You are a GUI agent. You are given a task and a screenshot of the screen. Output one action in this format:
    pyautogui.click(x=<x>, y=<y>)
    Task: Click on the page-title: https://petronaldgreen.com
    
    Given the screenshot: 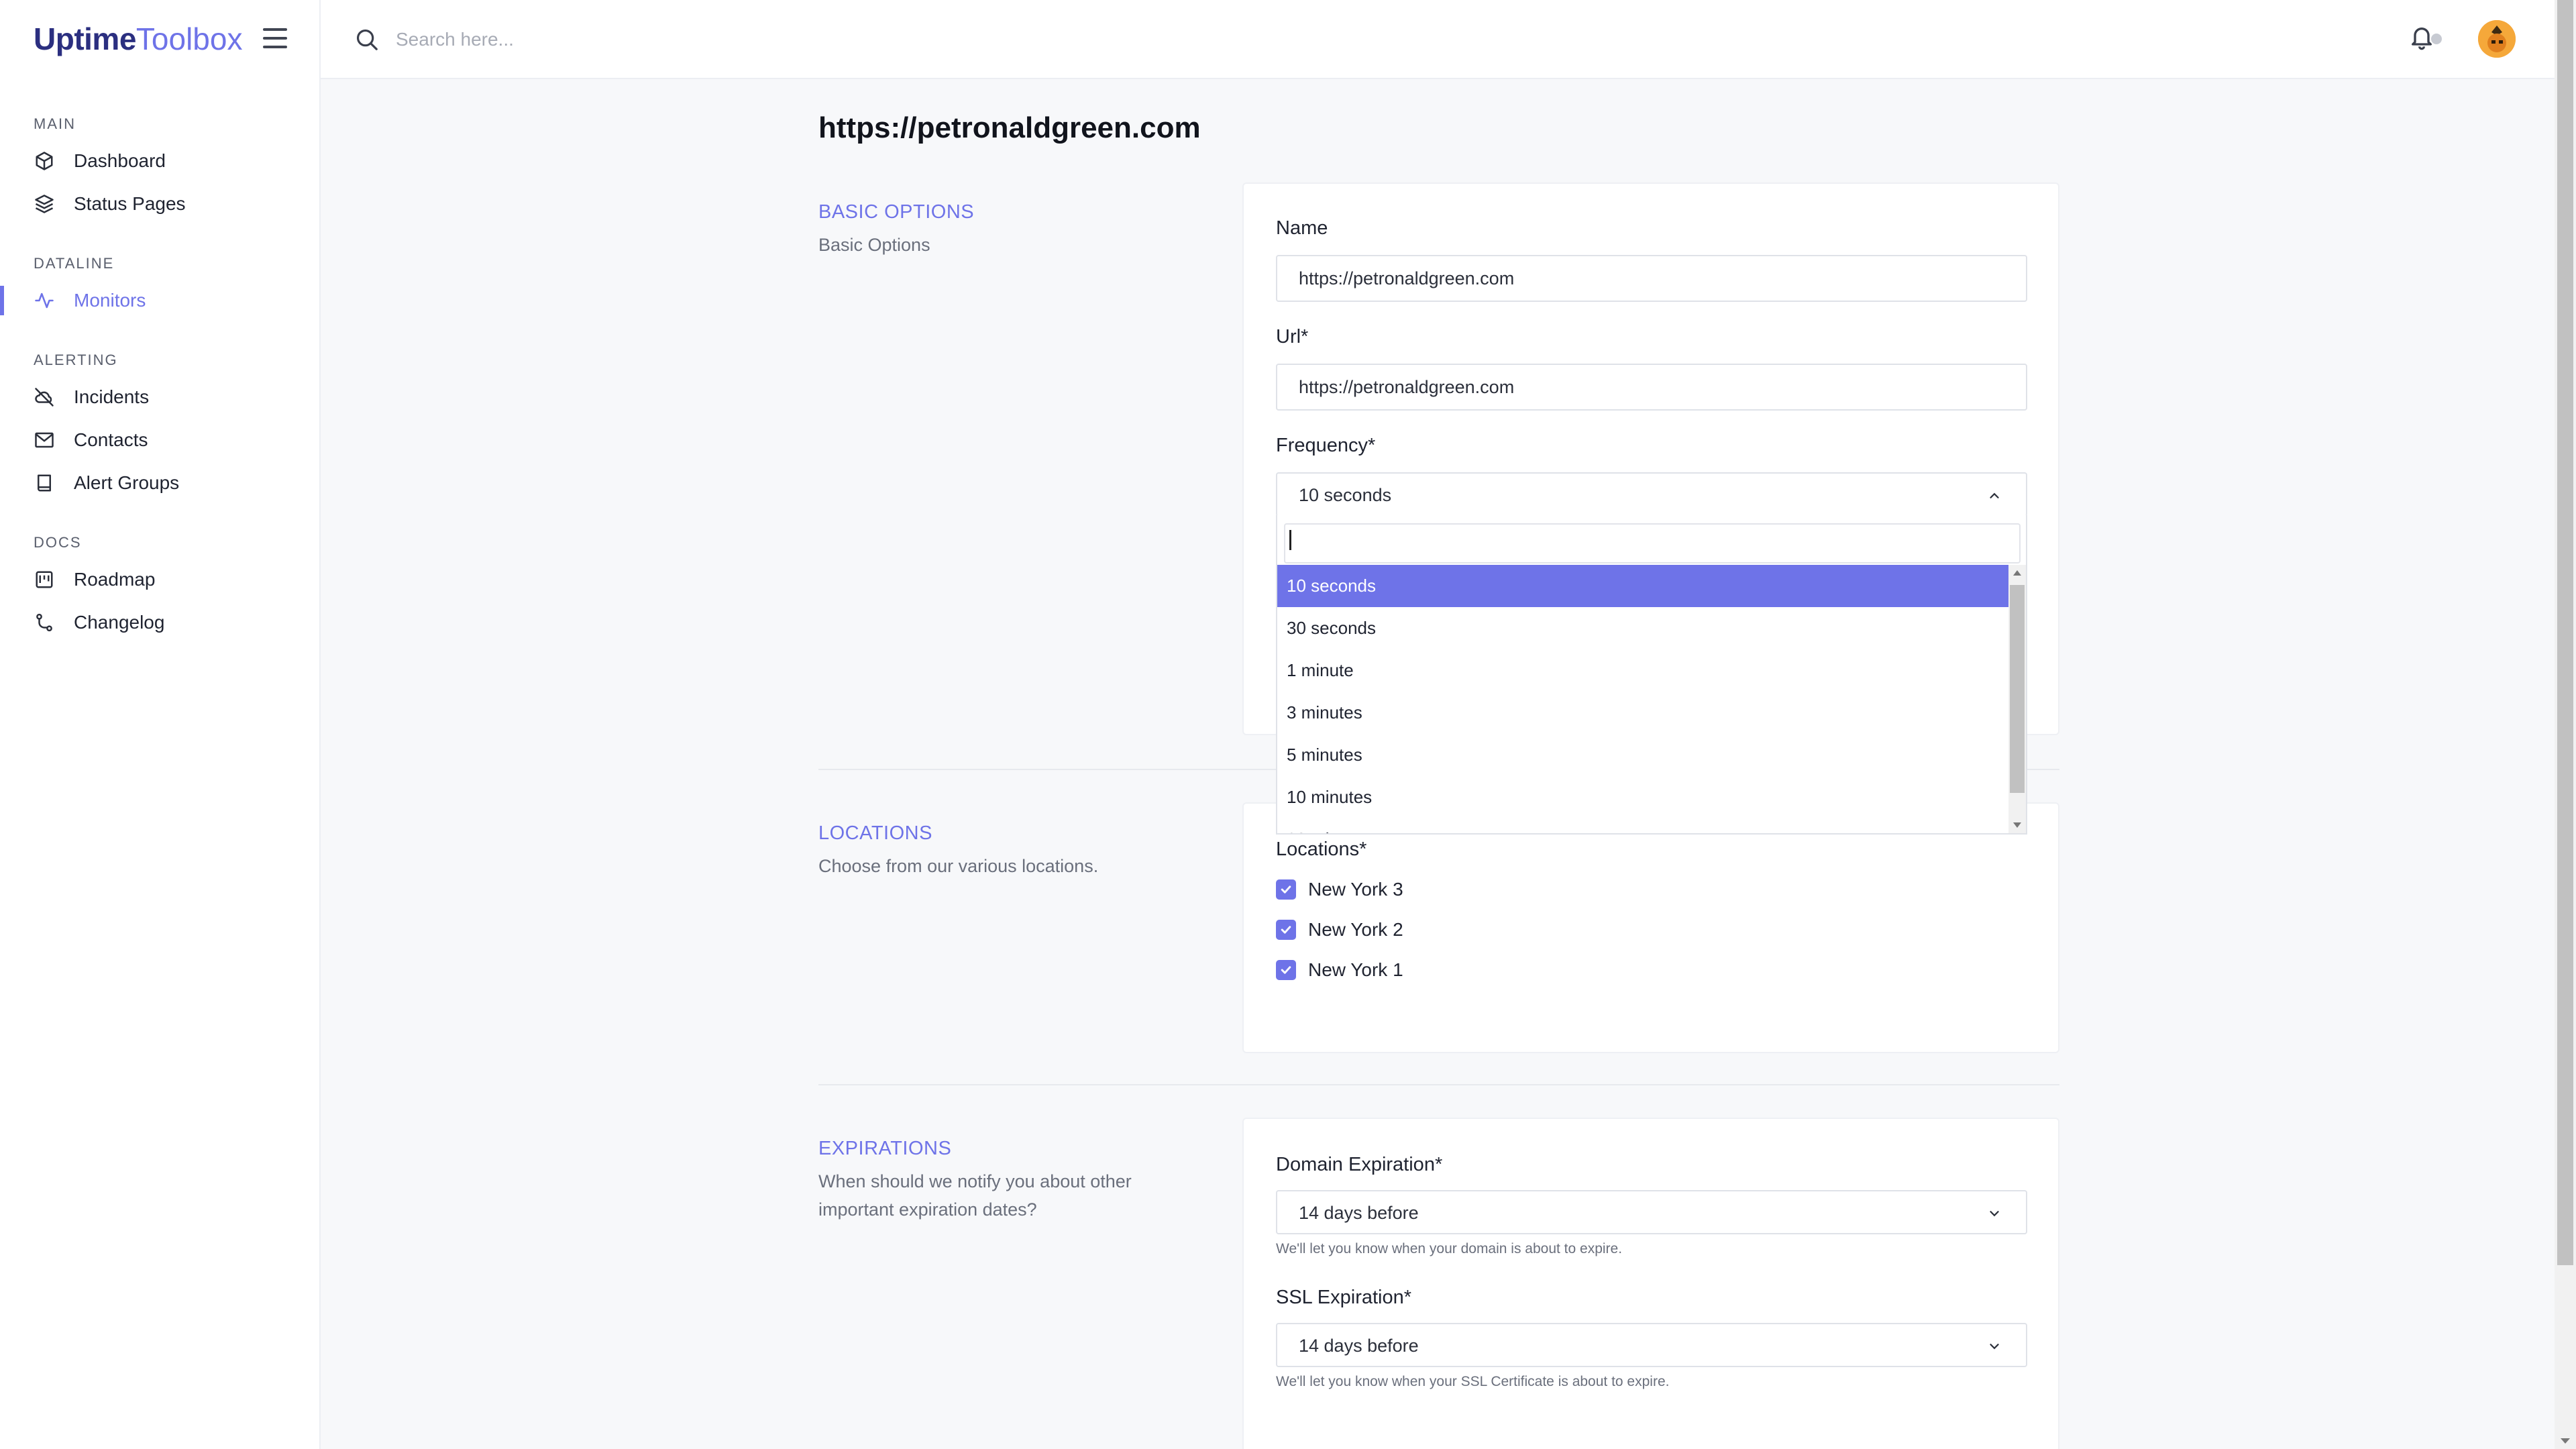 What is the action you would take?
    pyautogui.click(x=1009, y=127)
    